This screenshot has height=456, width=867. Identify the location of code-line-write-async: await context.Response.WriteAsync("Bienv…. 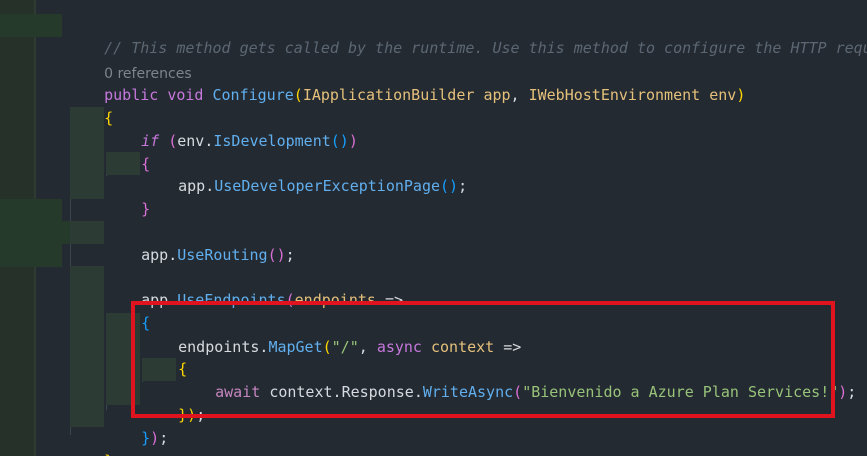
(517, 379).